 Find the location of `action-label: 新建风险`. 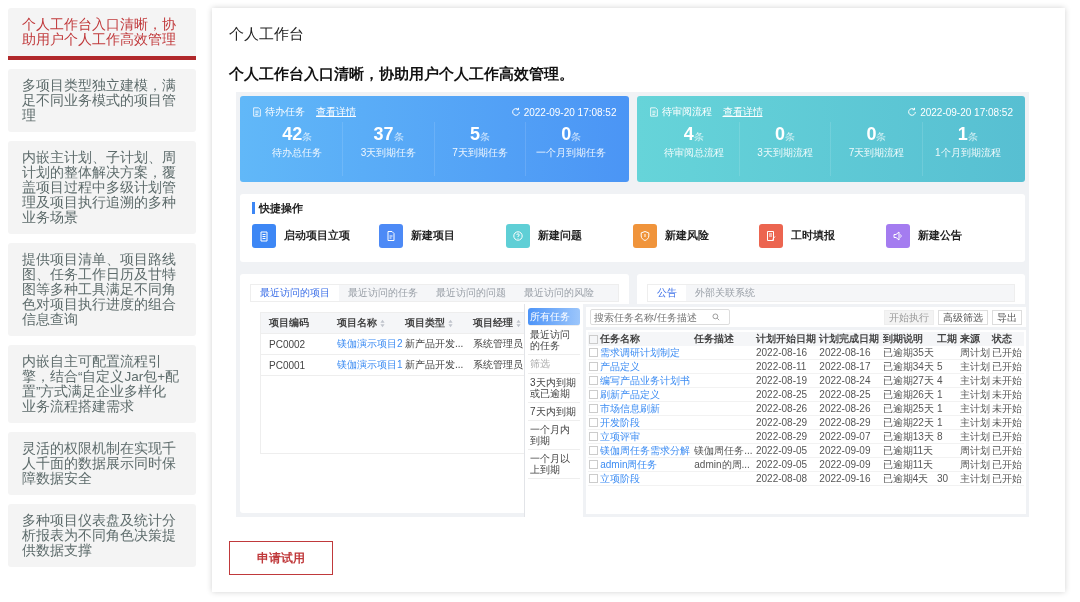

action-label: 新建风险 is located at coordinates (686, 236).